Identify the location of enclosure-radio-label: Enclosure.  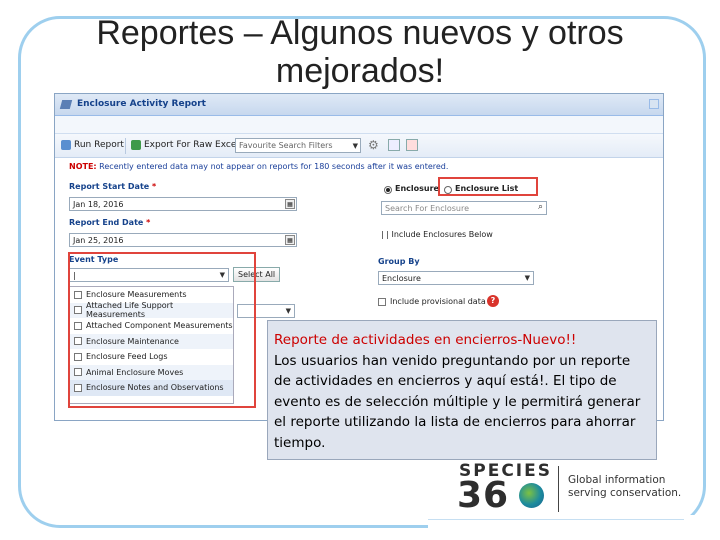
(417, 188).